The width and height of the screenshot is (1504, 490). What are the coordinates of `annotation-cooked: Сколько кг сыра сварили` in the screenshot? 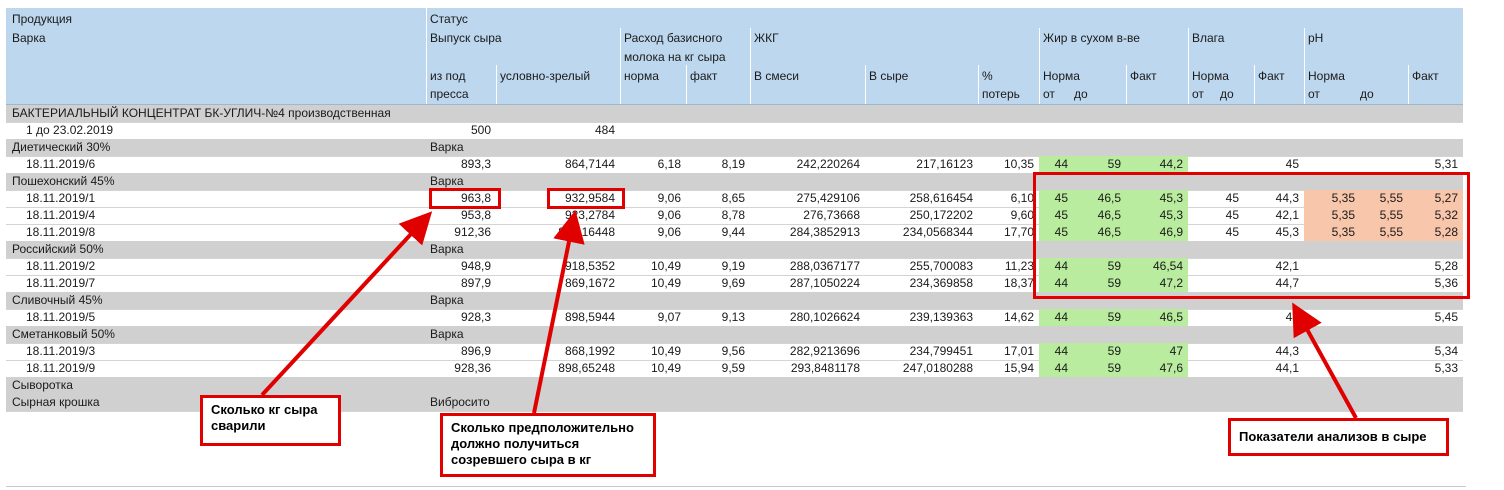 It's located at (270, 420).